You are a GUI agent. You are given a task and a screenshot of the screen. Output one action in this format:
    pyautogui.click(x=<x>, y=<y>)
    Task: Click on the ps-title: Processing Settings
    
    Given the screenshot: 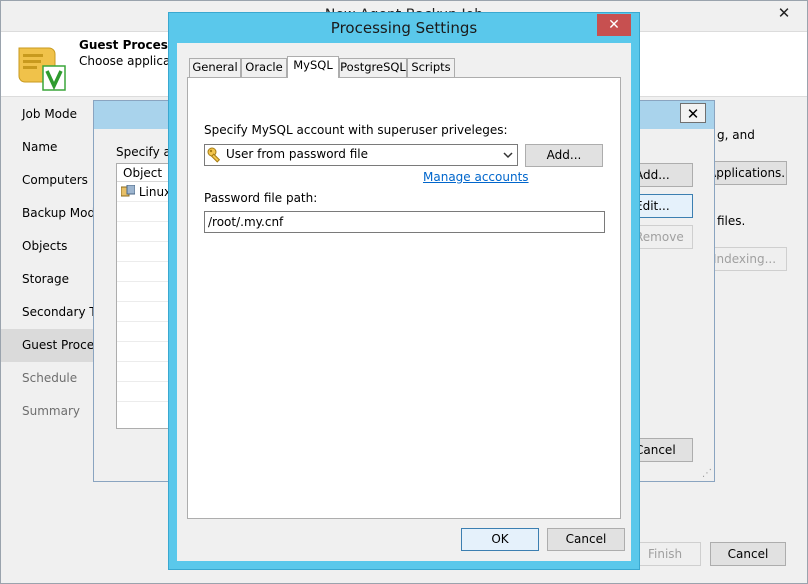 What is the action you would take?
    pyautogui.click(x=404, y=28)
    